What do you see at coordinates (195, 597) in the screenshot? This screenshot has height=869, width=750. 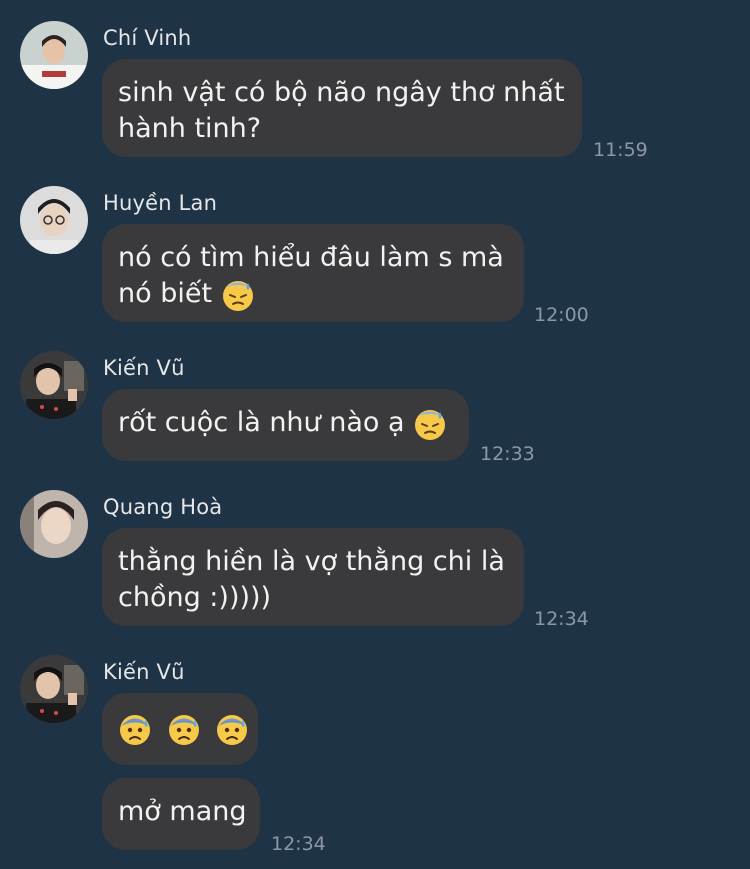 I see `message-line: chồng :)))))` at bounding box center [195, 597].